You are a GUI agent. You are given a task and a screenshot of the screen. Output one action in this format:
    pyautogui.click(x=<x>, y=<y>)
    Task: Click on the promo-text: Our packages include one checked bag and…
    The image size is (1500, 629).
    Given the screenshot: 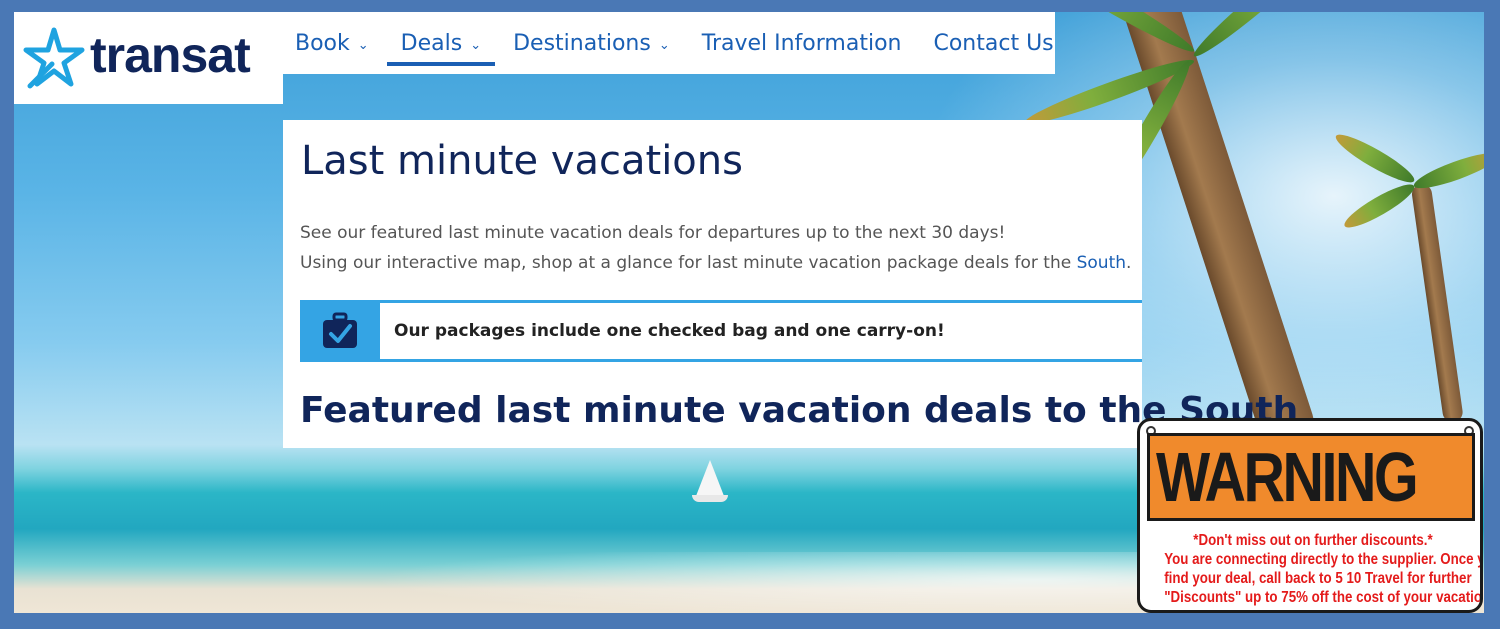 What is the action you would take?
    pyautogui.click(x=669, y=331)
    